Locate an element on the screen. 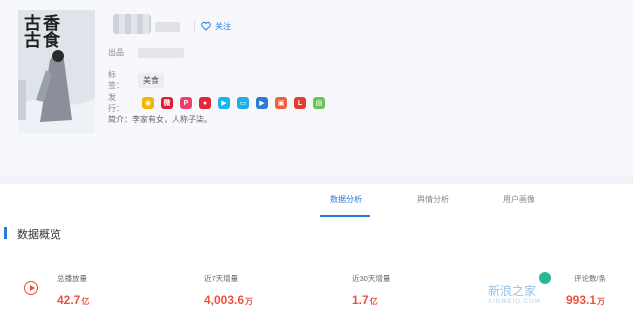  stat-label: 近7天增量 is located at coordinates (221, 278).